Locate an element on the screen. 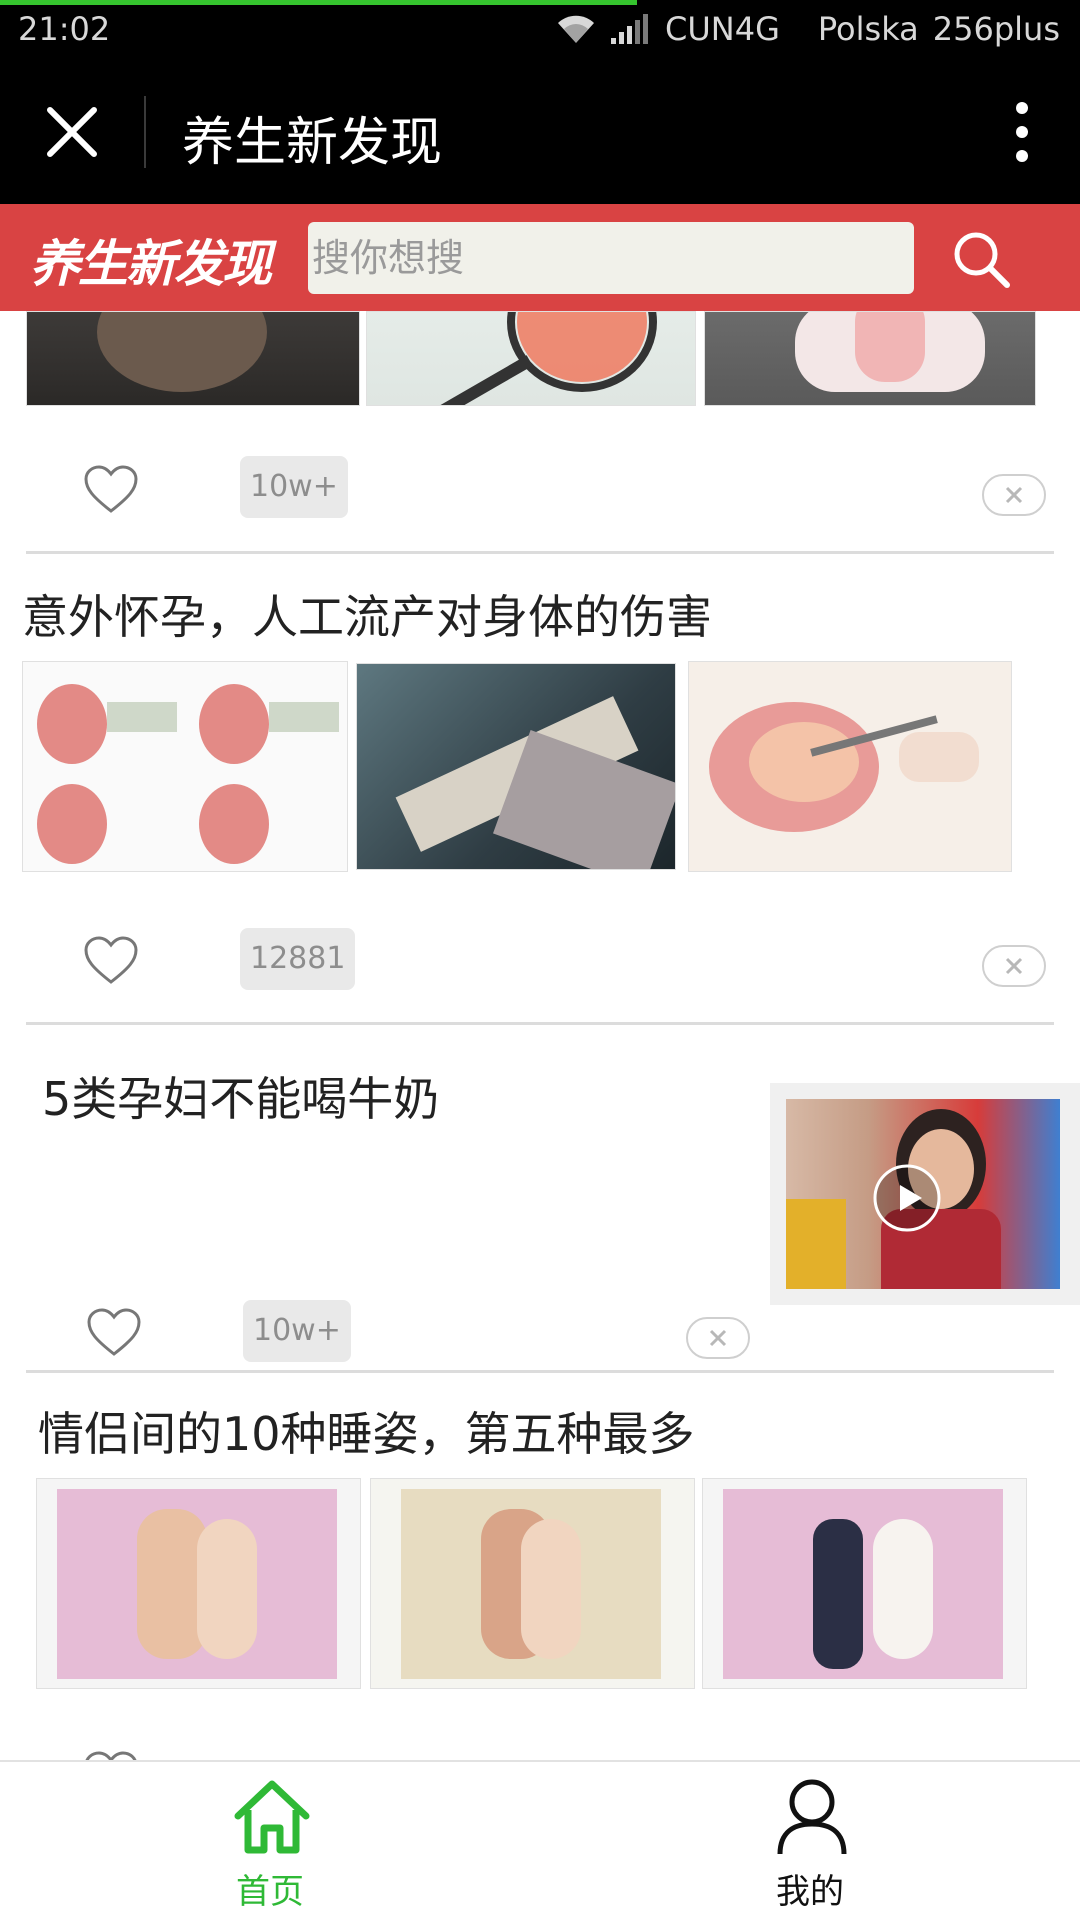 This screenshot has height=1922, width=1080. article-title: 5类孕妇不能喝牛奶 is located at coordinates (240, 1096).